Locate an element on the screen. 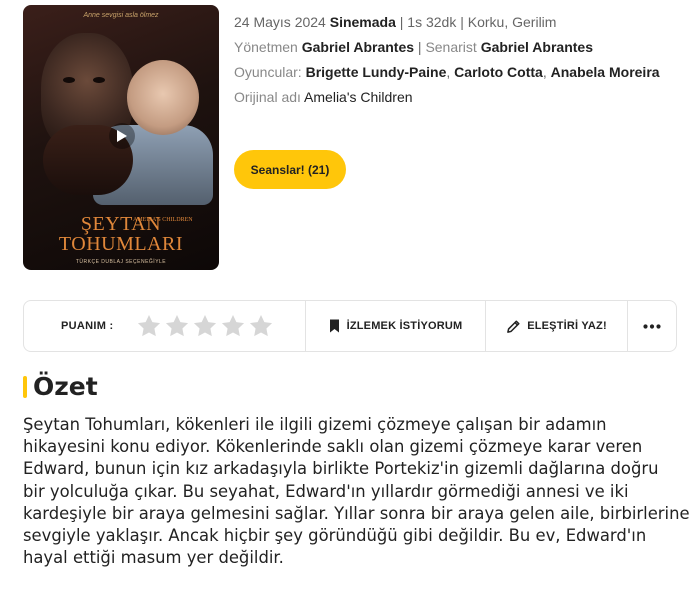  poster-subtitle: AMELIA'S CHILDREN is located at coordinates (163, 220).